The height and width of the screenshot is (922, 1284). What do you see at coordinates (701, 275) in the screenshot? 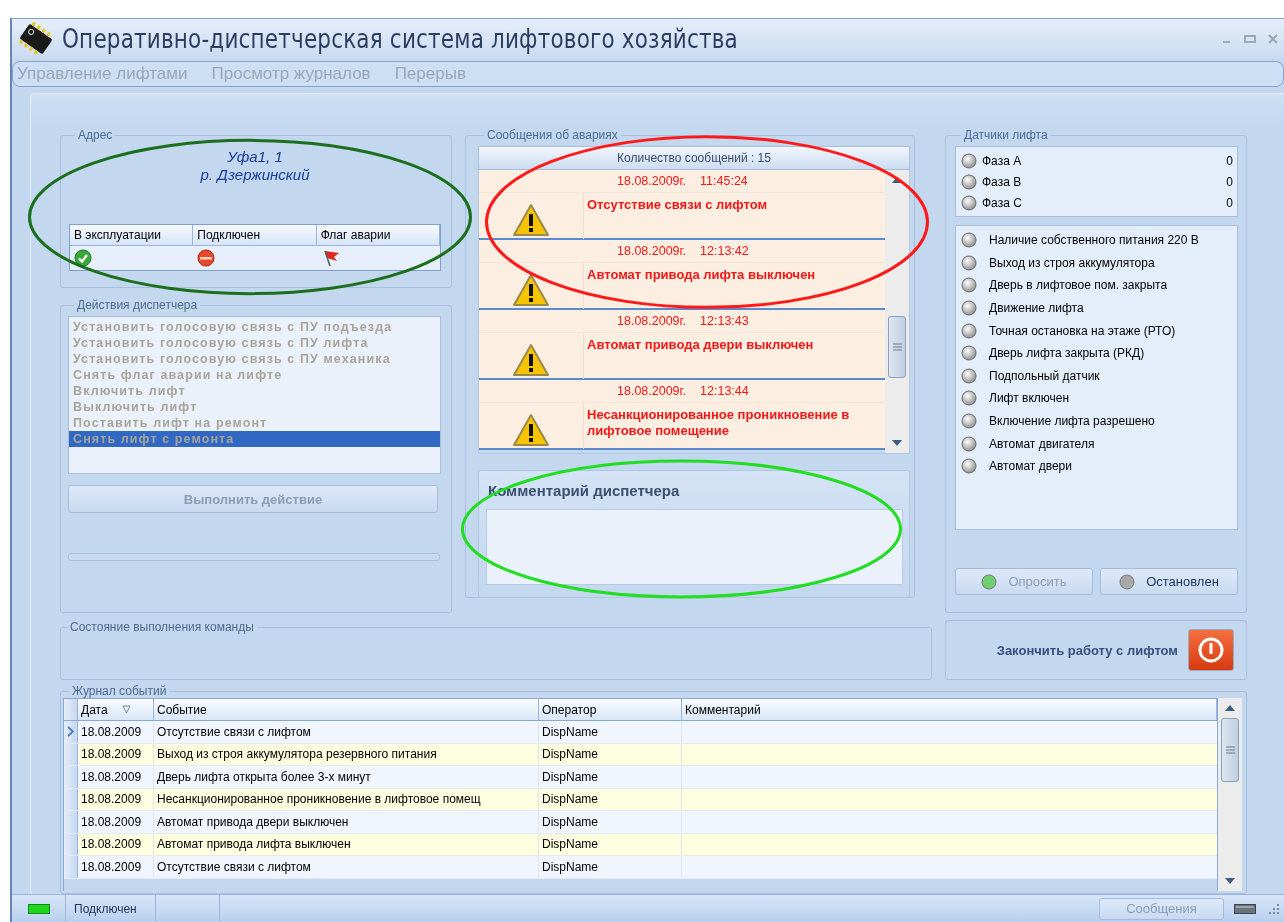
I see `message-text: Автомат привода лифта выключен` at bounding box center [701, 275].